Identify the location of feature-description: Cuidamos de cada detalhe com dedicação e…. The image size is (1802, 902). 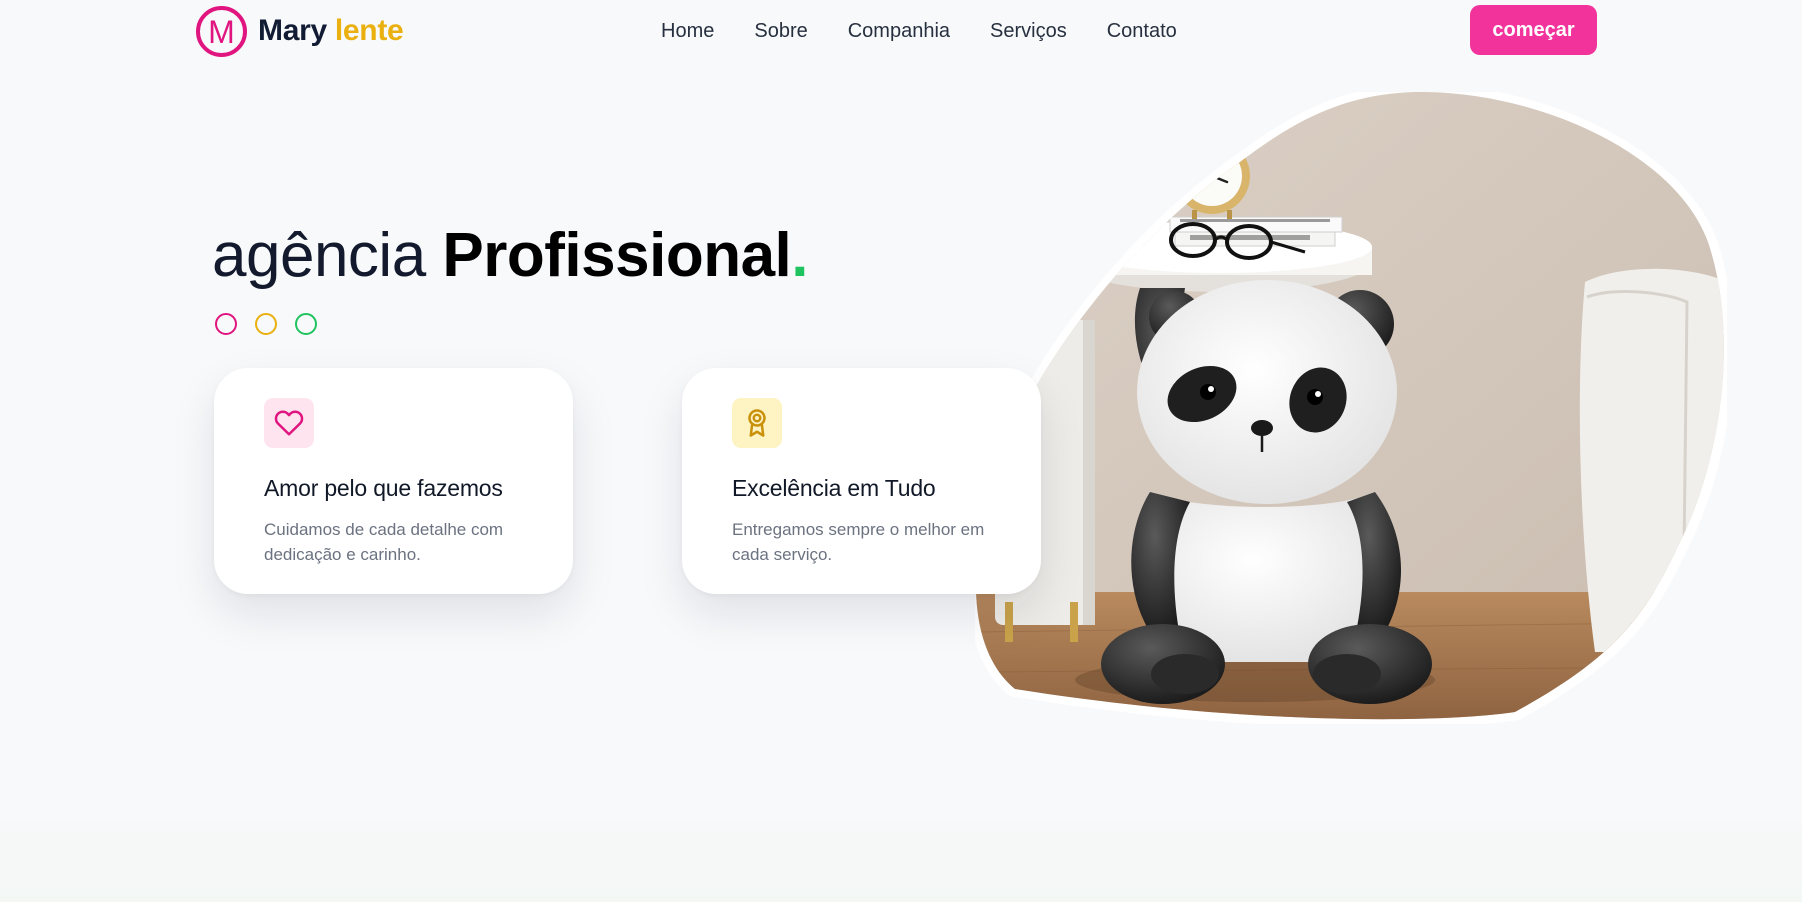
(384, 542).